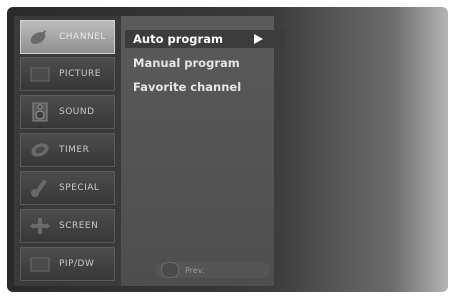 The width and height of the screenshot is (454, 300). I want to click on sidebar-item-timer: TIMER, so click(67, 150).